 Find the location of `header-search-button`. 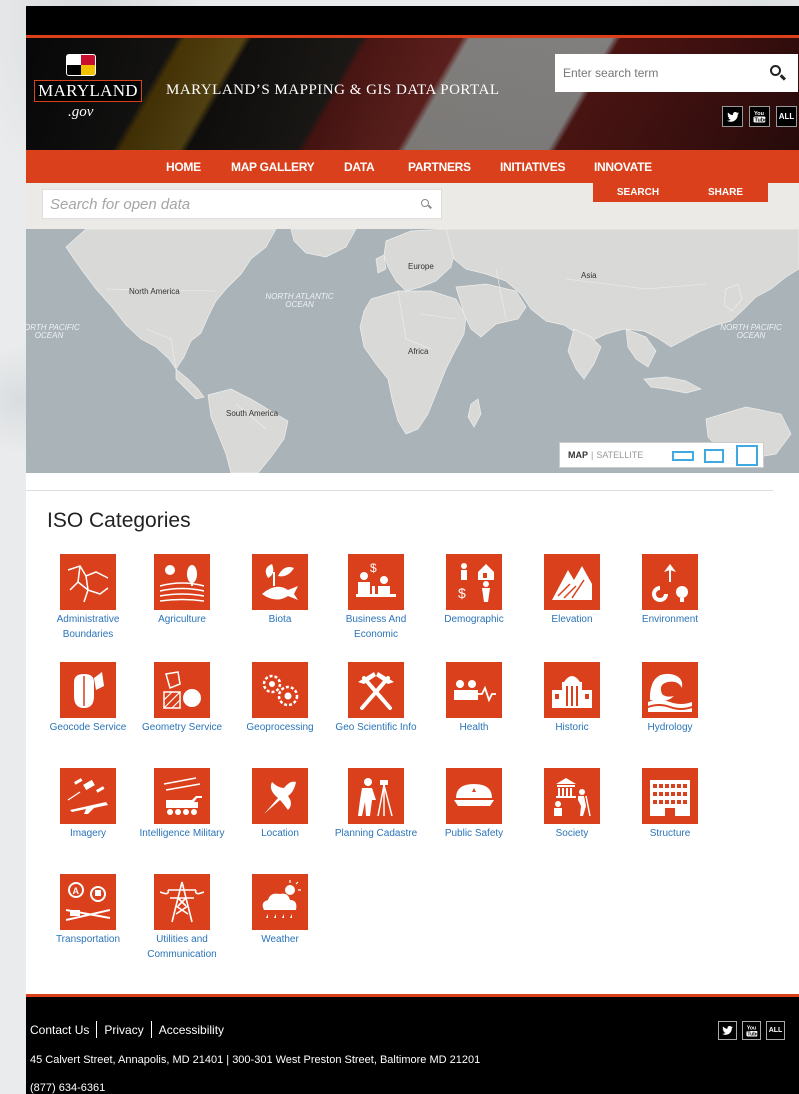

header-search-button is located at coordinates (778, 73).